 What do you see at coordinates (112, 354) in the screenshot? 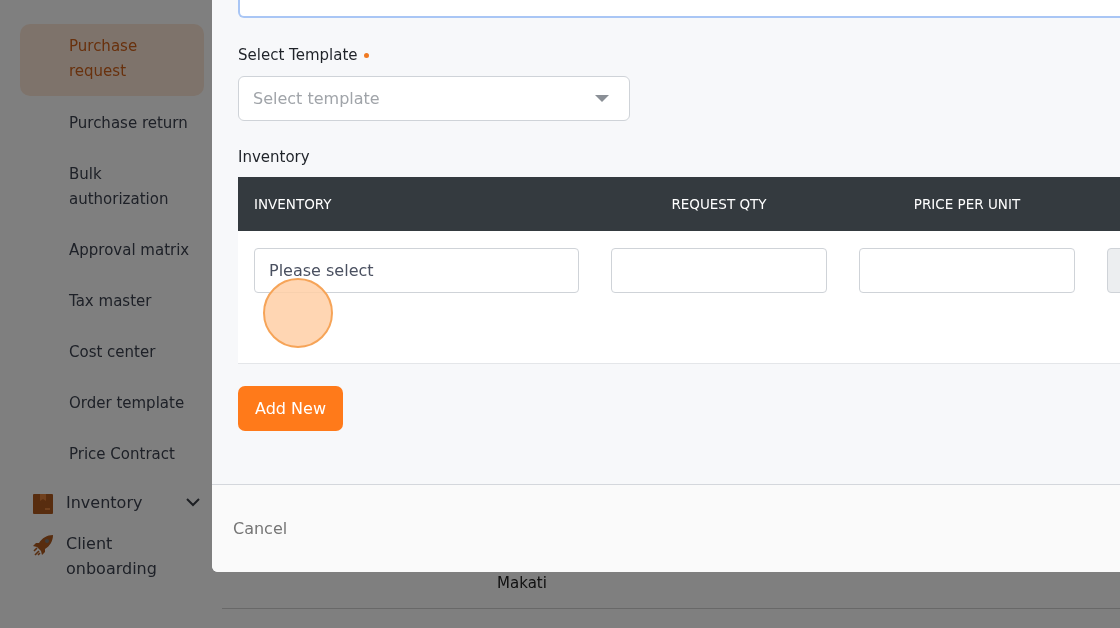
I see `sidebar-item: Cost center` at bounding box center [112, 354].